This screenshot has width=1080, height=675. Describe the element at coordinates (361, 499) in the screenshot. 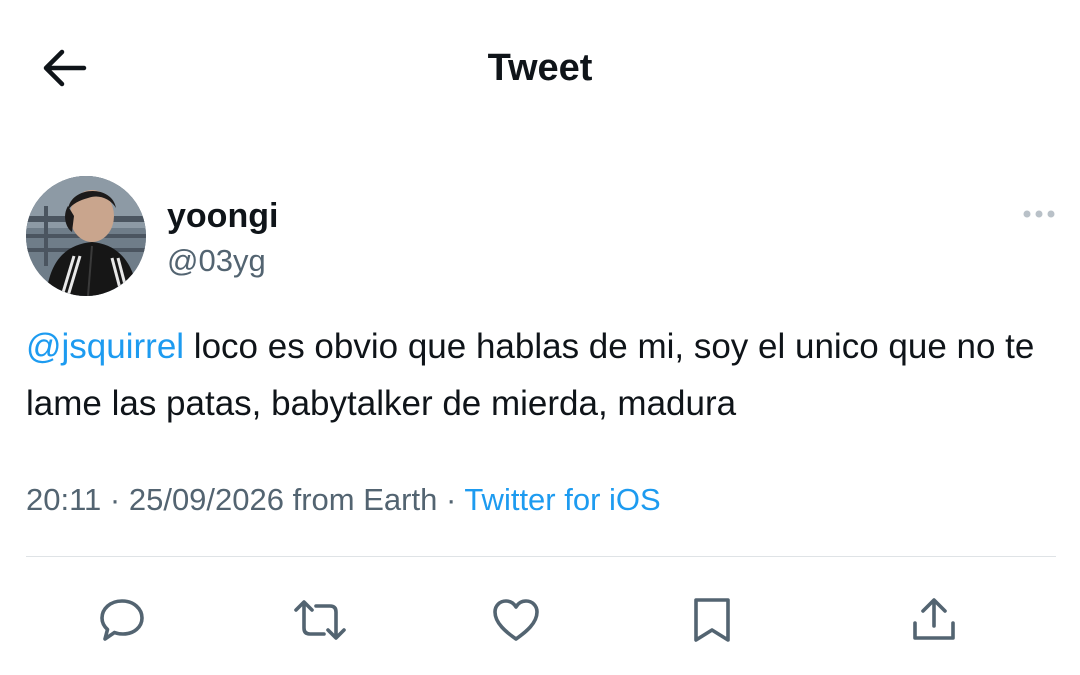

I see `tweet-location: from Earth` at that location.